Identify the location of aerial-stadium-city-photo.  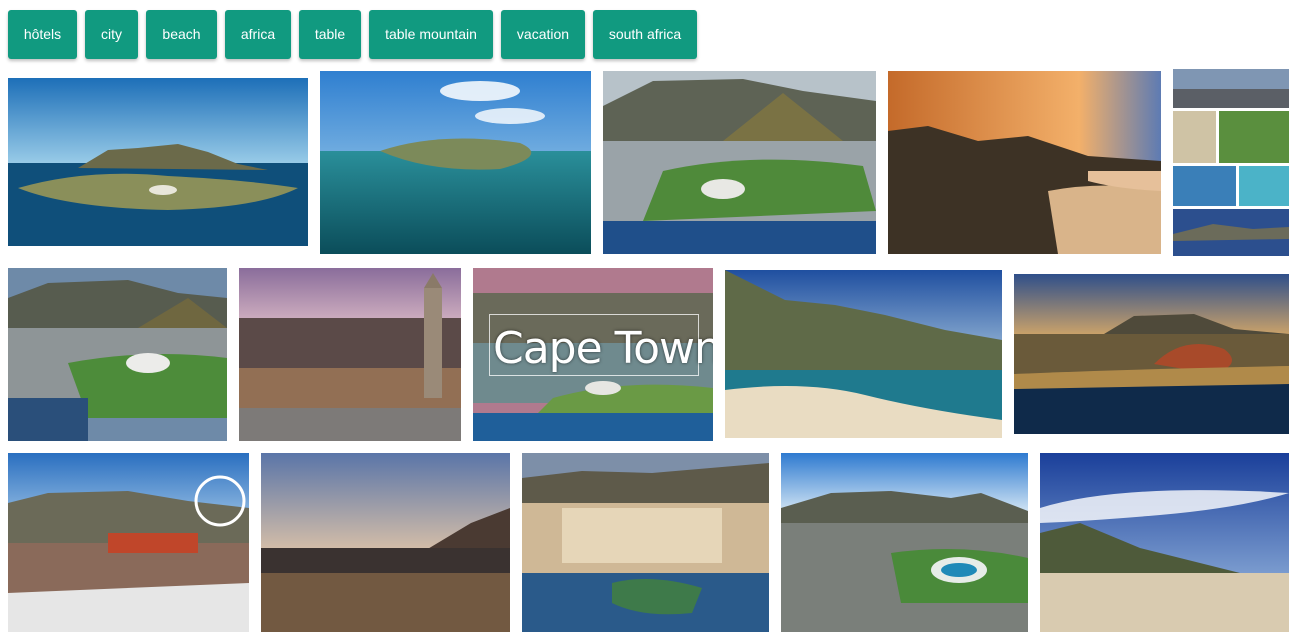
(904, 542).